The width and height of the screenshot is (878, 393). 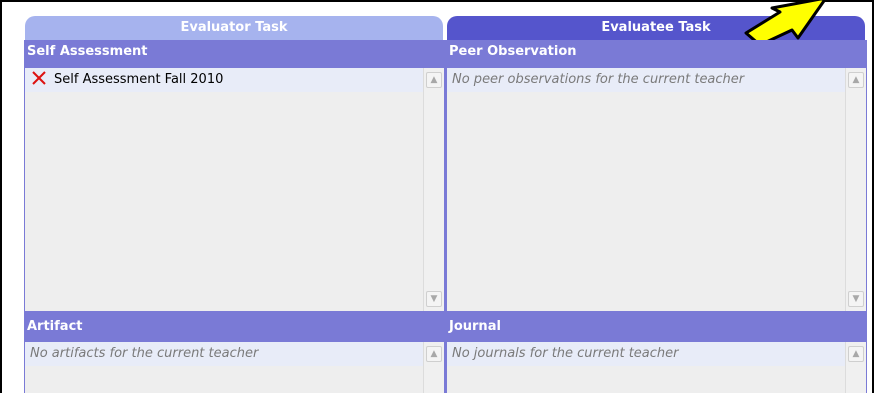 What do you see at coordinates (234, 28) in the screenshot?
I see `tab-evaluator-task: Evaluator Task` at bounding box center [234, 28].